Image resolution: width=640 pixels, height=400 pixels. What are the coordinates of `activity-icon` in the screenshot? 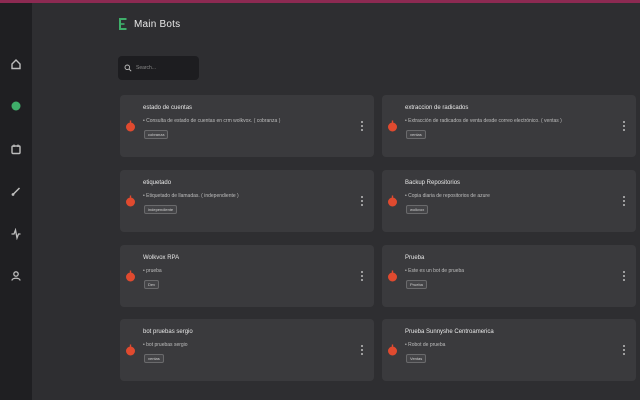 It's located at (16, 234).